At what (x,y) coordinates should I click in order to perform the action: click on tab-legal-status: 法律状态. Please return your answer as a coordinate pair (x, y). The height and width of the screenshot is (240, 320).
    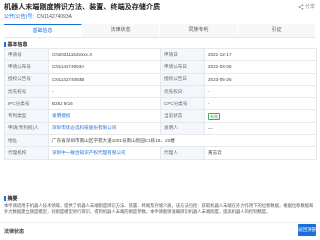
    Looking at the image, I should click on (121, 30).